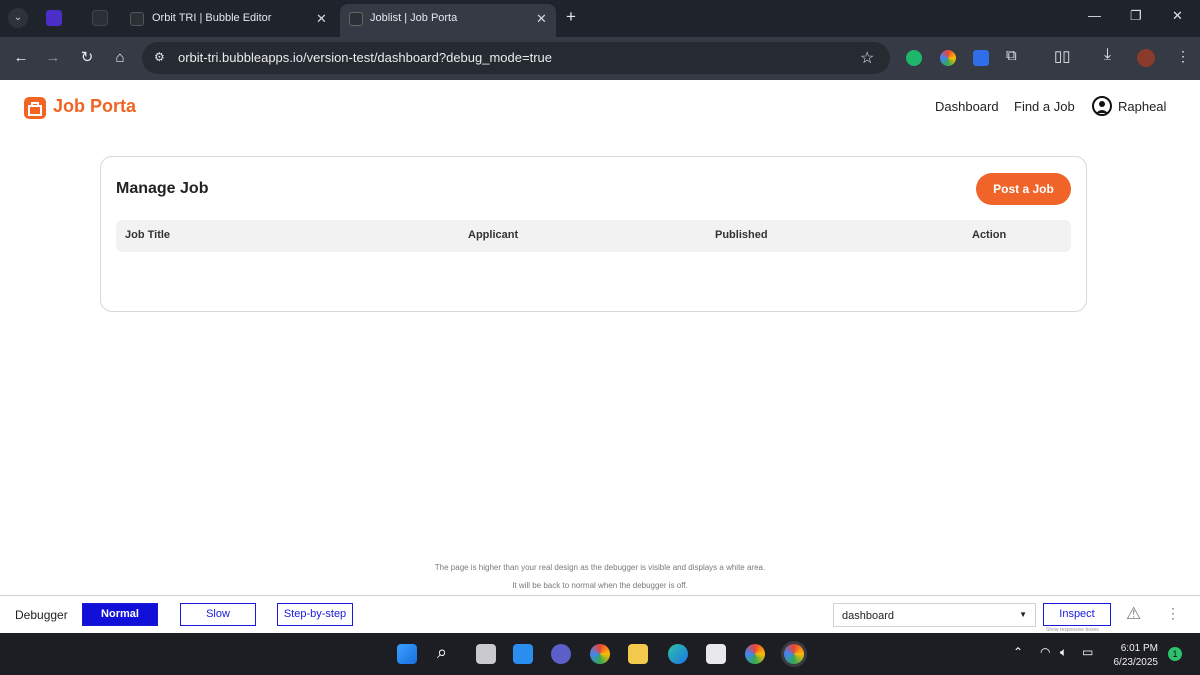  Describe the element at coordinates (914, 58) in the screenshot. I see `grammarly-icon` at that location.